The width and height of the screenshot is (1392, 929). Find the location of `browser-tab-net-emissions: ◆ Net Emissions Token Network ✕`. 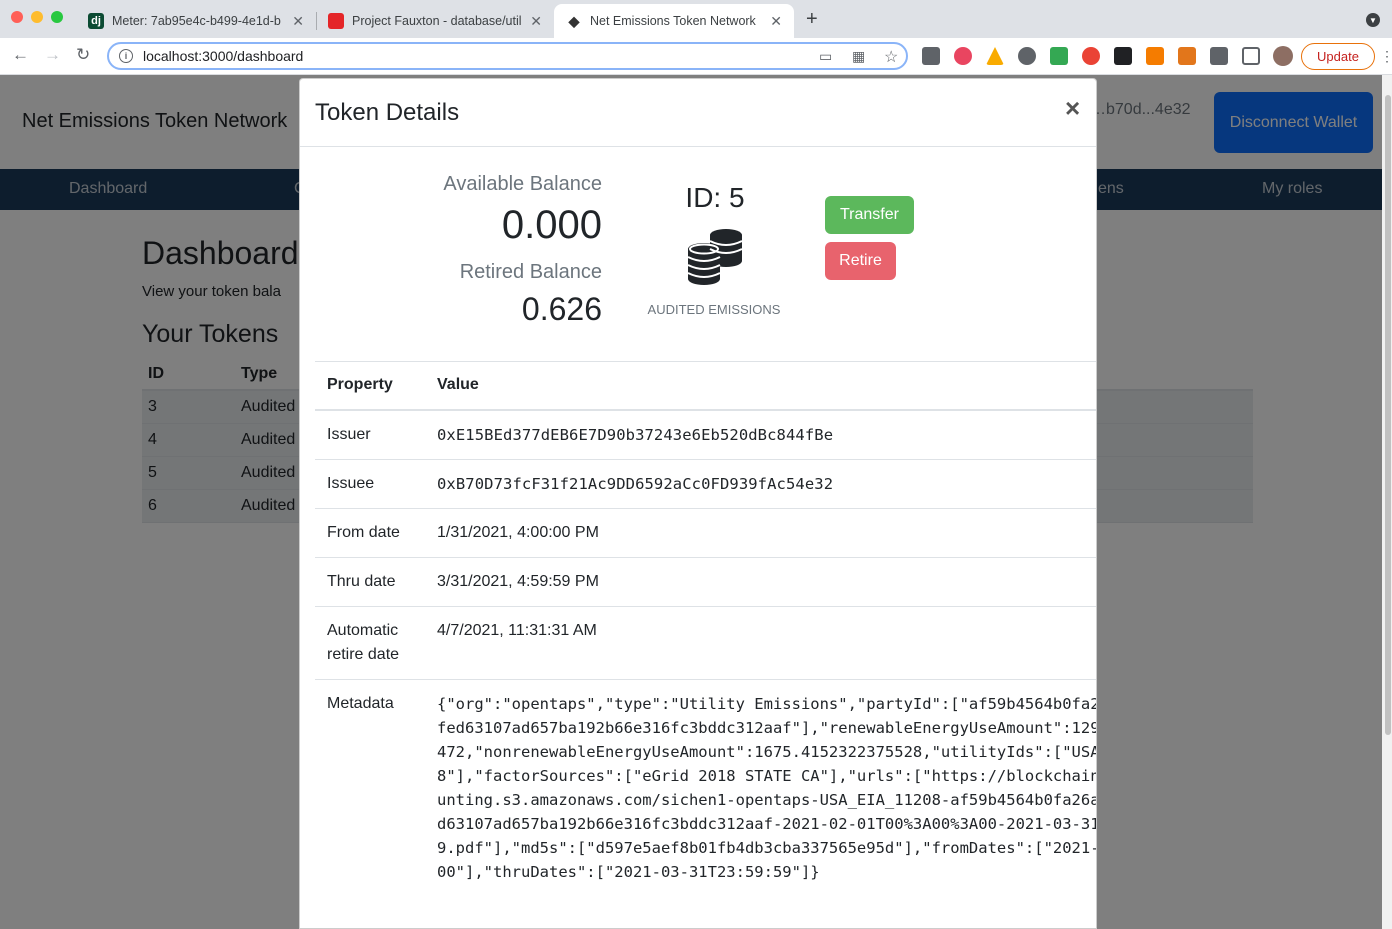

browser-tab-net-emissions: ◆ Net Emissions Token Network ✕ is located at coordinates (674, 21).